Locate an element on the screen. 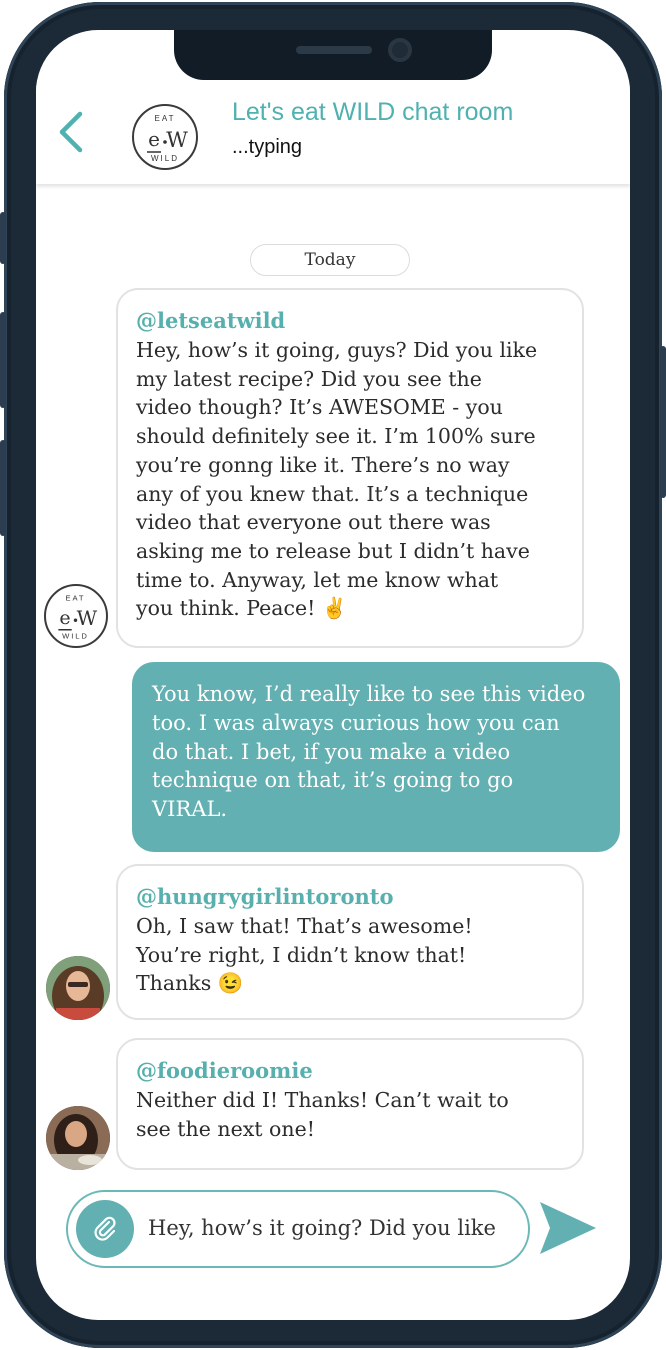 The width and height of the screenshot is (666, 1350). send-icon is located at coordinates (568, 1228).